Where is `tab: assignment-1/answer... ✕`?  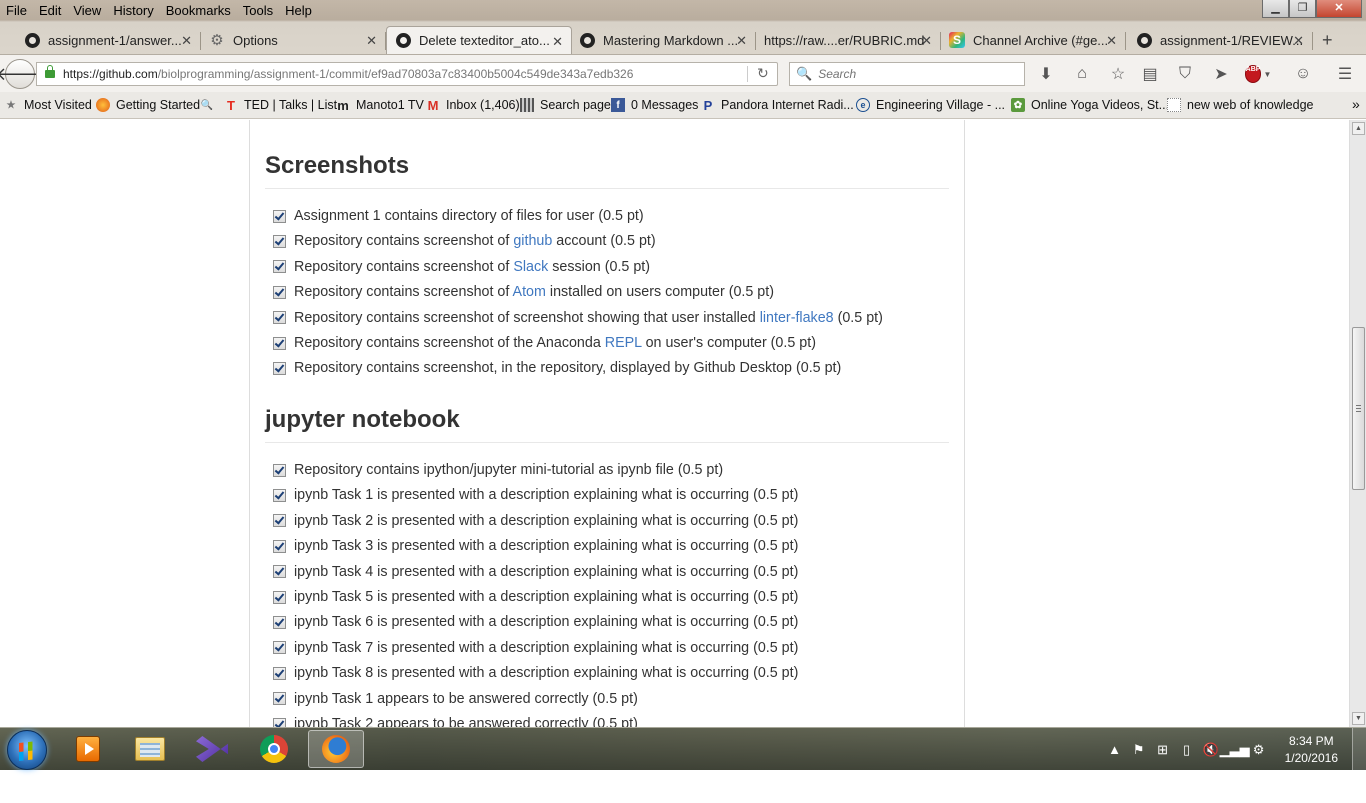
tab: assignment-1/answer... ✕ is located at coordinates (108, 40).